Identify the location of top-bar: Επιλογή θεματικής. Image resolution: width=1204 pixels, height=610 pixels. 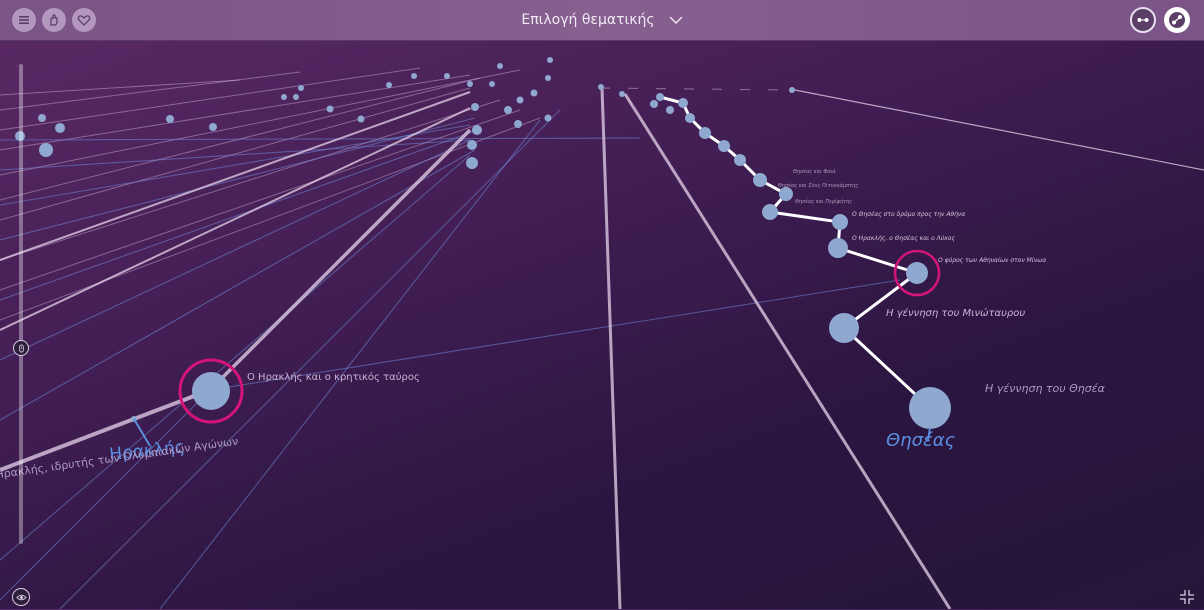
(602, 20).